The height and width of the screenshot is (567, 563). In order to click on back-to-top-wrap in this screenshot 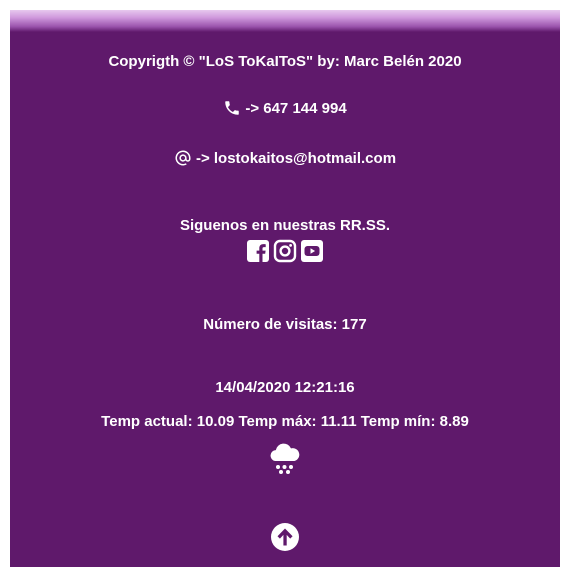, I will do `click(285, 537)`.